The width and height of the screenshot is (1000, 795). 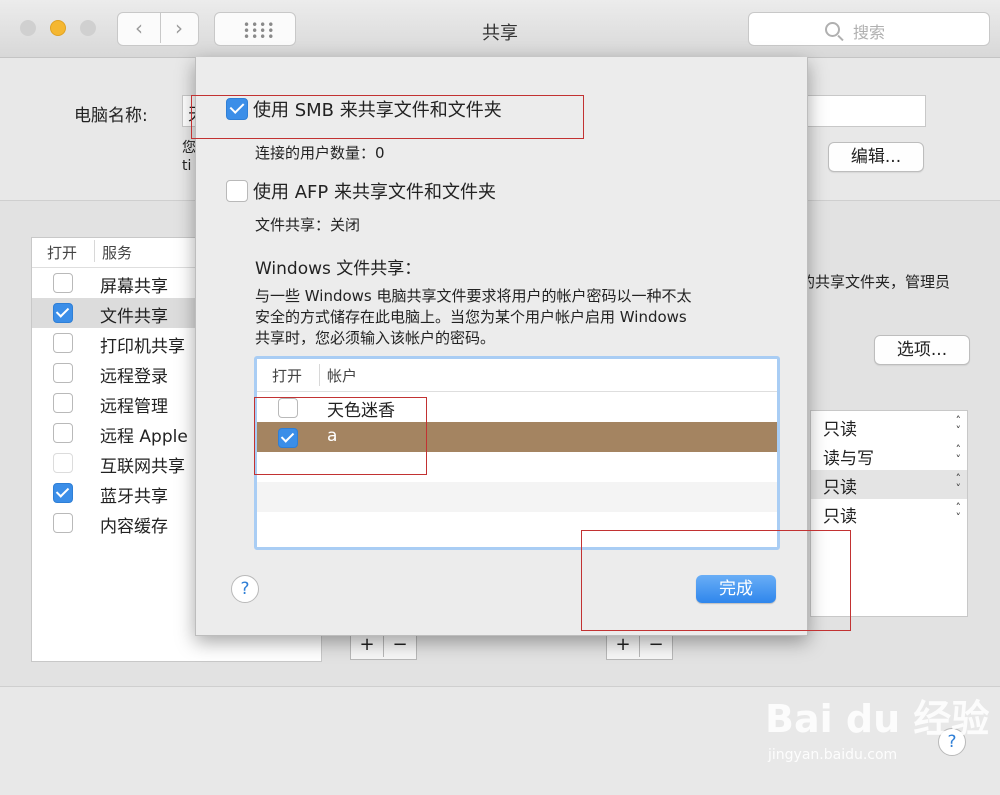 I want to click on service-label: 蓝牙共享, so click(x=134, y=497).